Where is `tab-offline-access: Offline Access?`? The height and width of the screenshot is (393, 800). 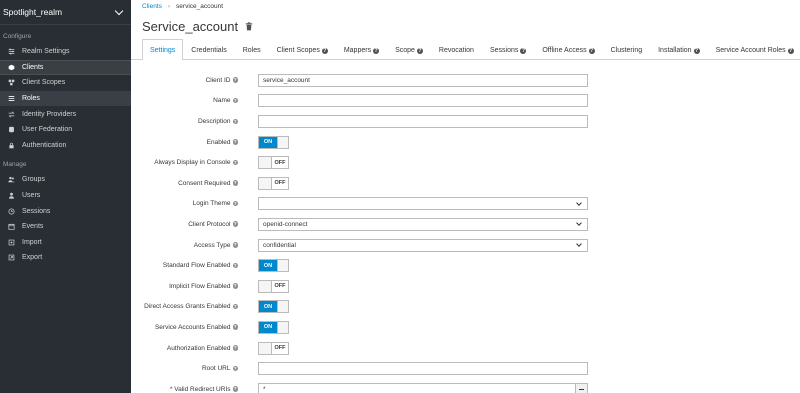 tab-offline-access: Offline Access? is located at coordinates (568, 50).